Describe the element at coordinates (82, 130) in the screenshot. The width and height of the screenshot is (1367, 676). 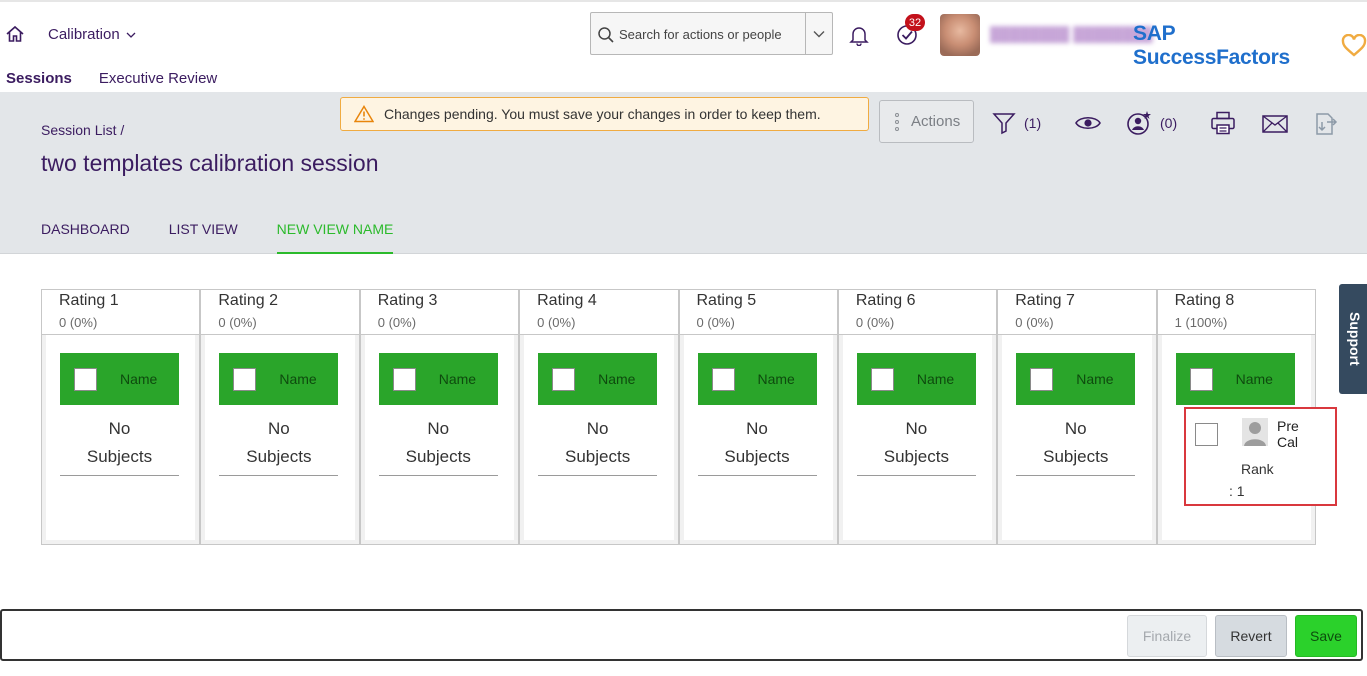
I see `breadcrumb: Session List /` at that location.